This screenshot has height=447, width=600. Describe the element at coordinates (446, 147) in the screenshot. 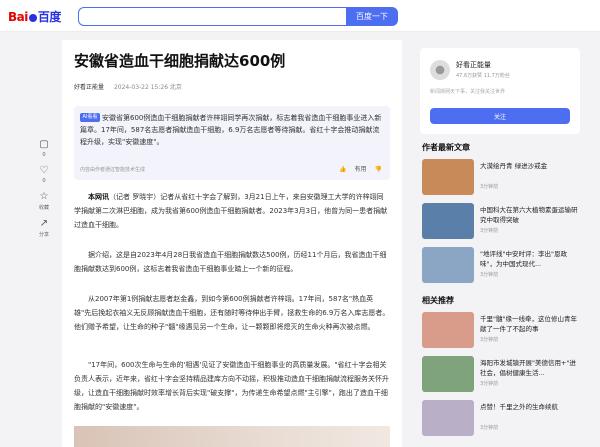

I see `author-news-title: 作者最新文章` at that location.